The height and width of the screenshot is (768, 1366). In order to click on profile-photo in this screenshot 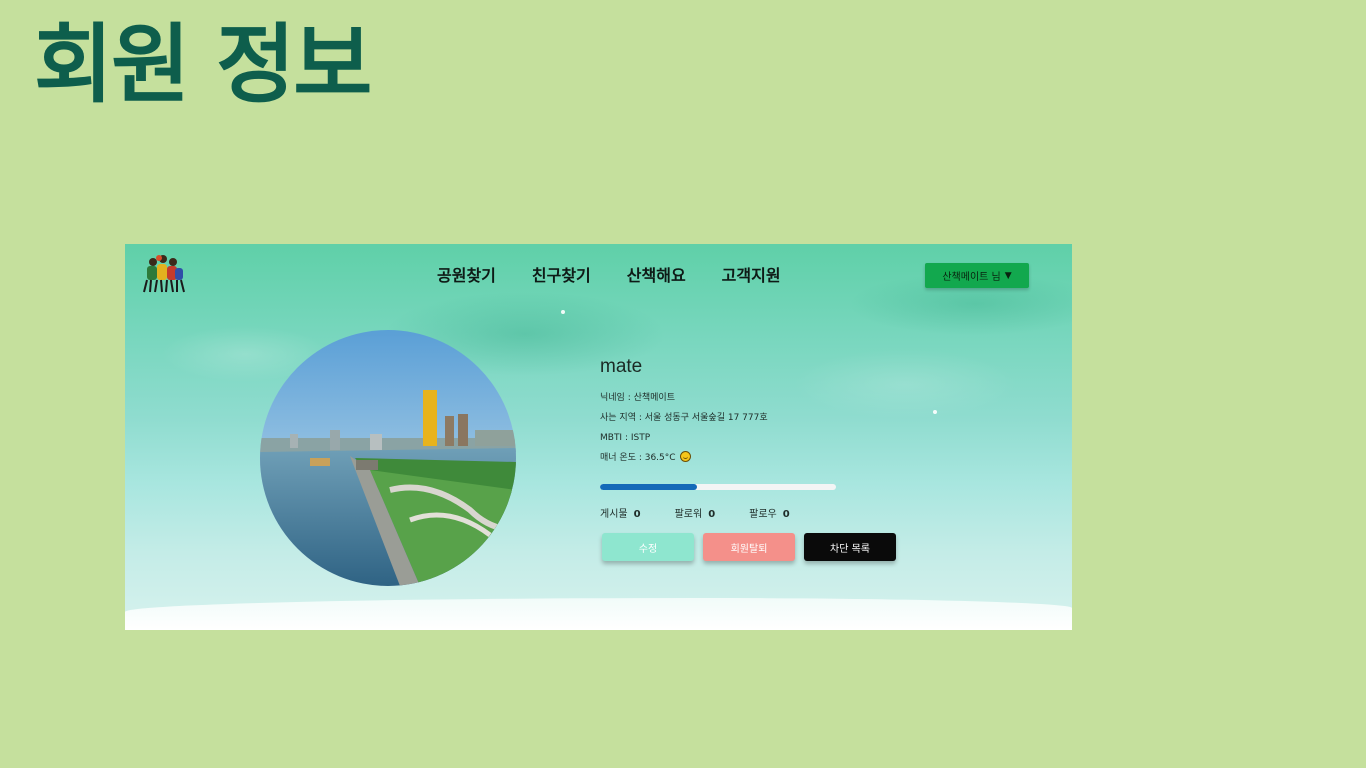, I will do `click(388, 458)`.